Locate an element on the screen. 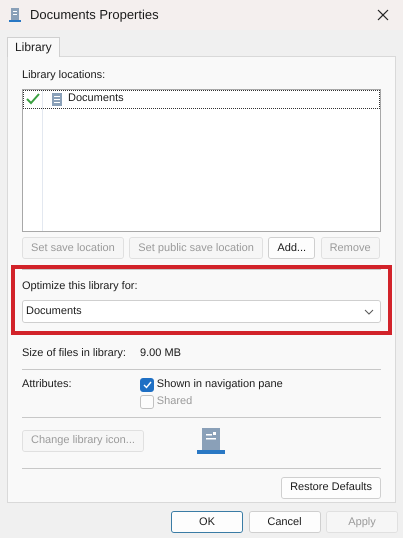  size-label: Size of files in library: is located at coordinates (74, 354).